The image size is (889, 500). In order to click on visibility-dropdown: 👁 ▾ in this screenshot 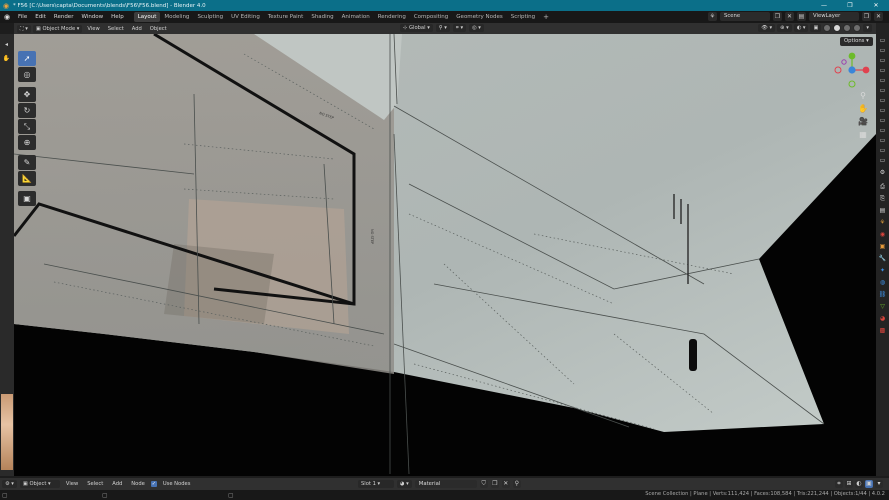, I will do `click(767, 28)`.